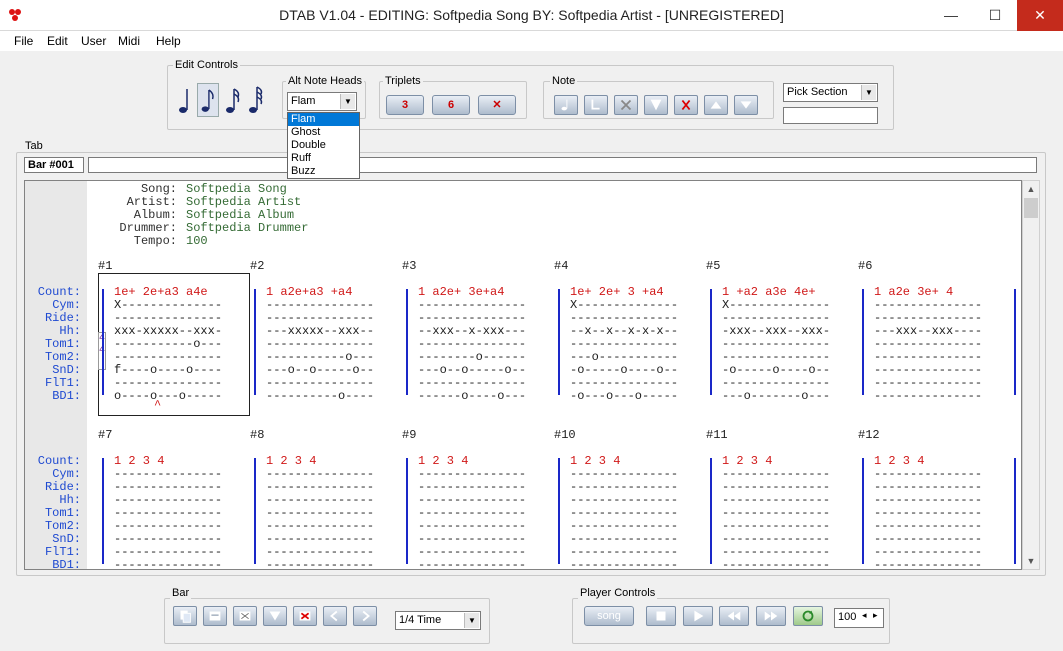  Describe the element at coordinates (472, 331) in the screenshot. I see `tab-row: --xxx--x-xxx---` at that location.